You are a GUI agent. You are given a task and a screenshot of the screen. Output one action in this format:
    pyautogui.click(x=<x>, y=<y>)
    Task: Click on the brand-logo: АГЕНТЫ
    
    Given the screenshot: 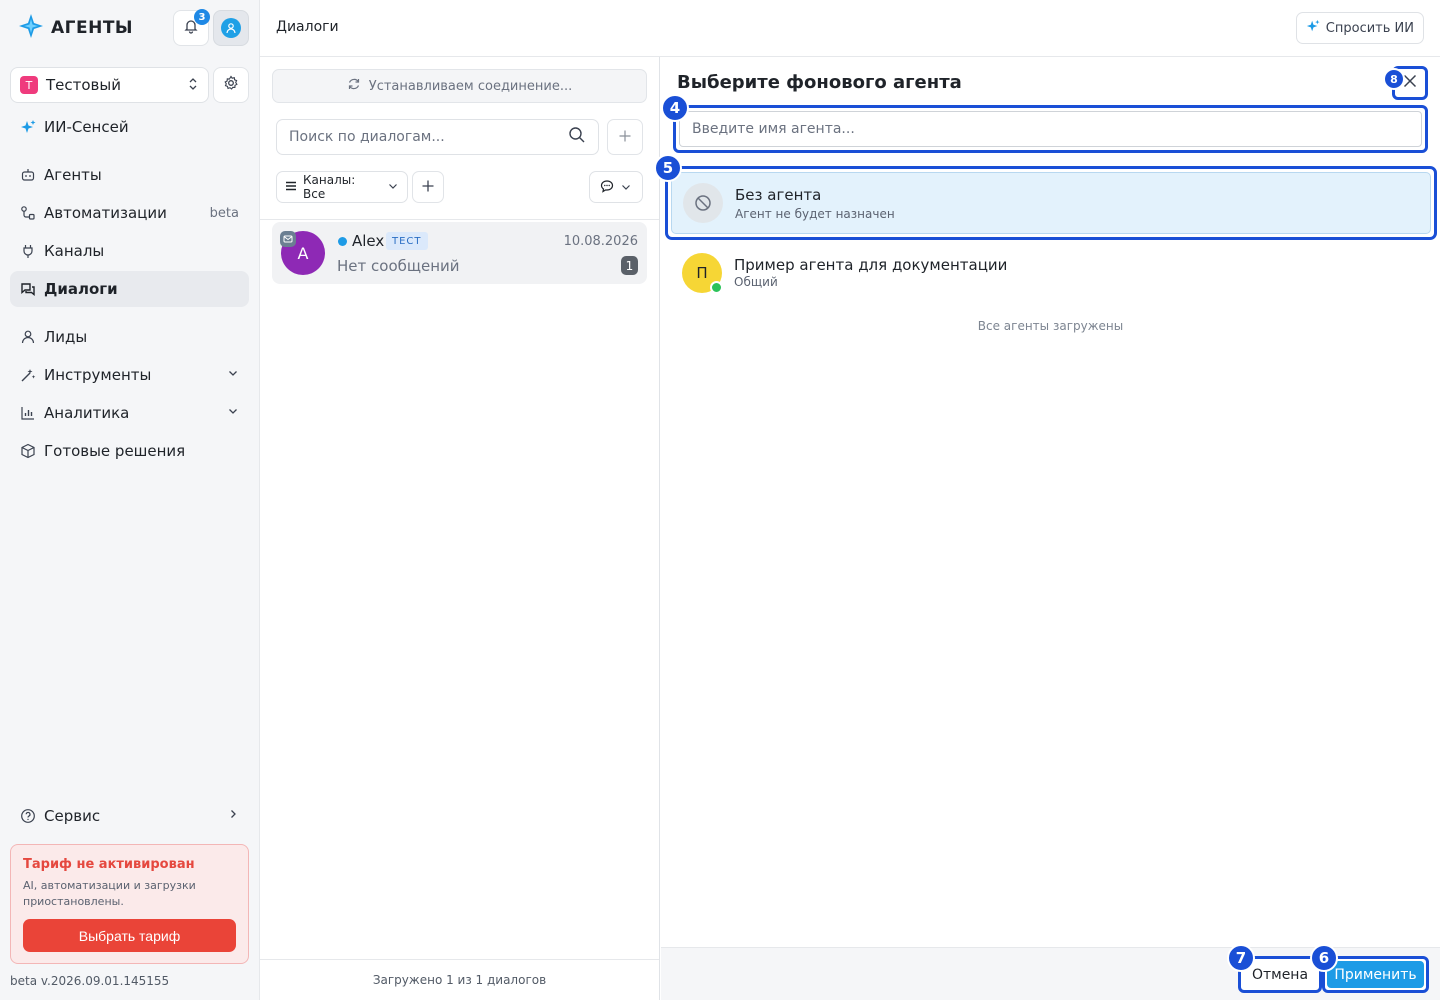 What is the action you would take?
    pyautogui.click(x=75, y=28)
    